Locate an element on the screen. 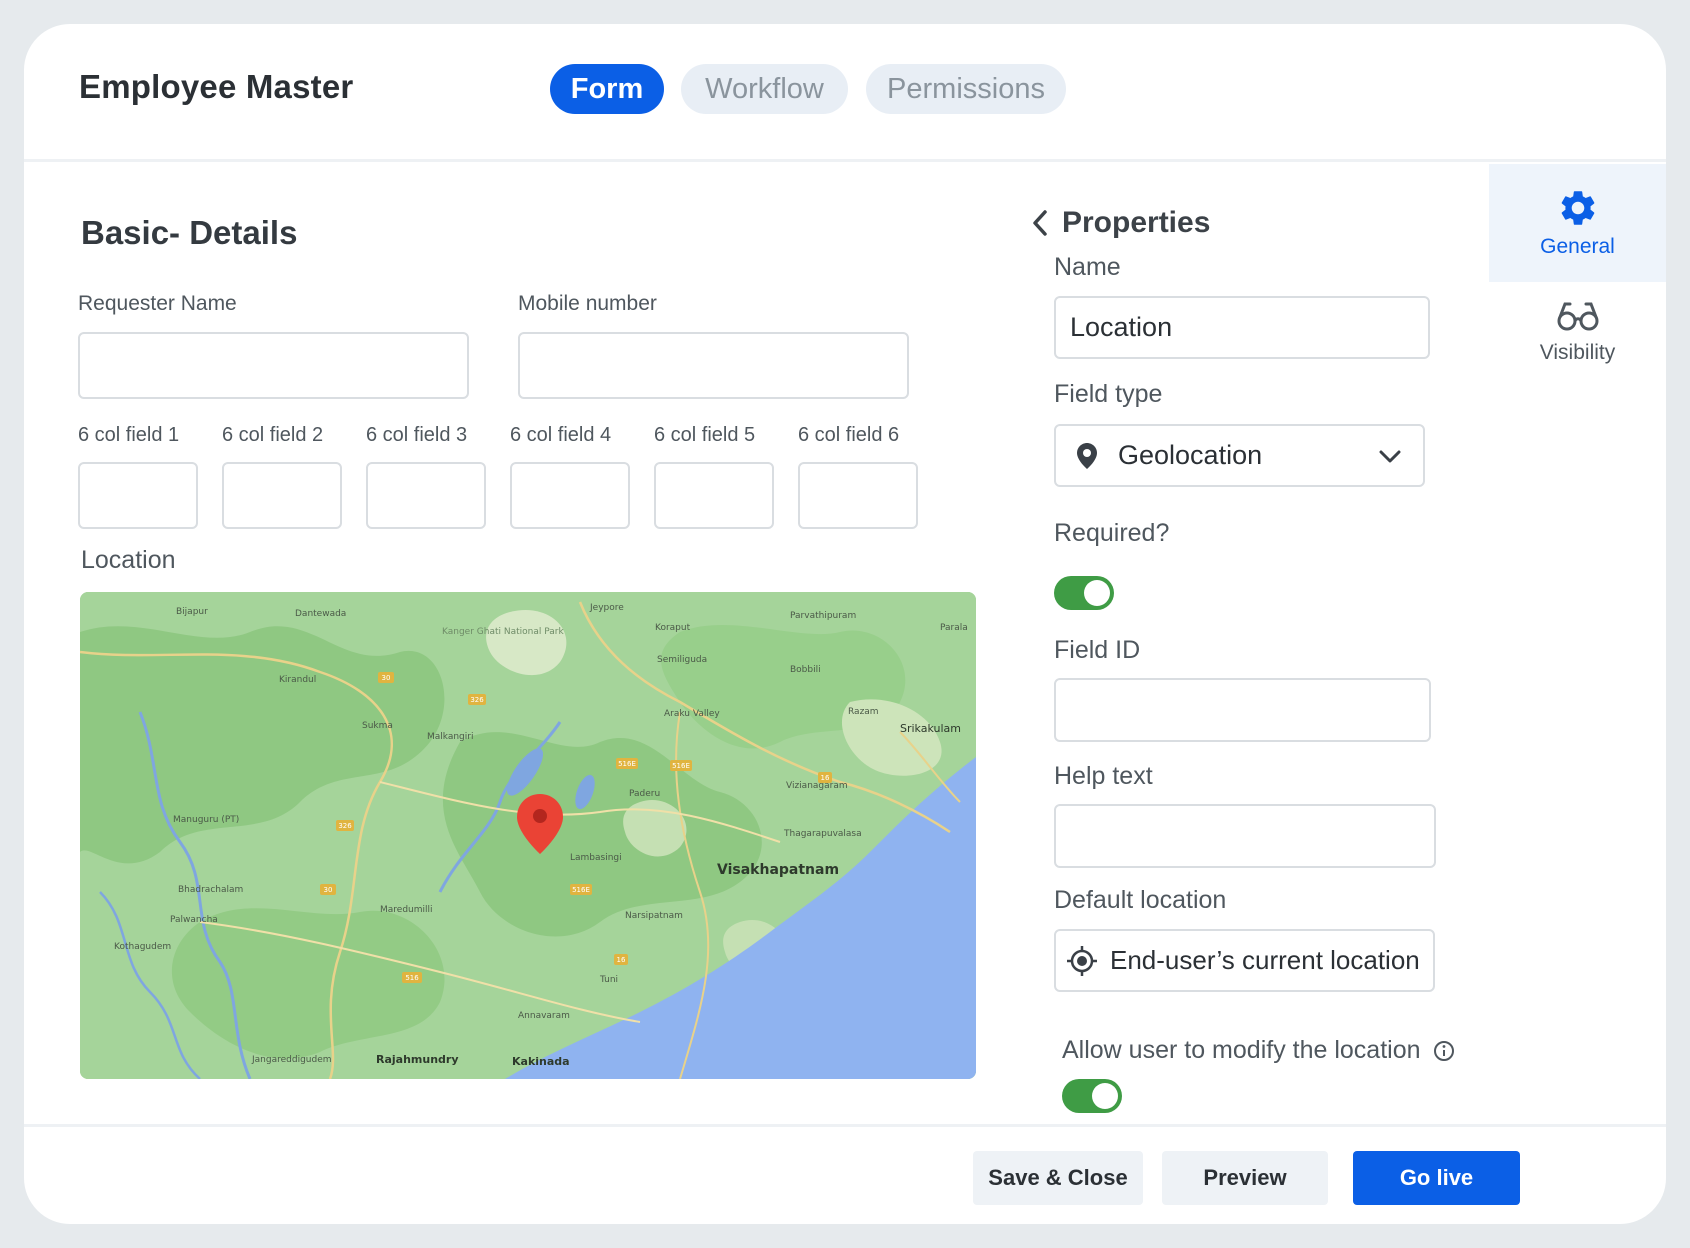 The image size is (1690, 1248). gear-icon is located at coordinates (1577, 208).